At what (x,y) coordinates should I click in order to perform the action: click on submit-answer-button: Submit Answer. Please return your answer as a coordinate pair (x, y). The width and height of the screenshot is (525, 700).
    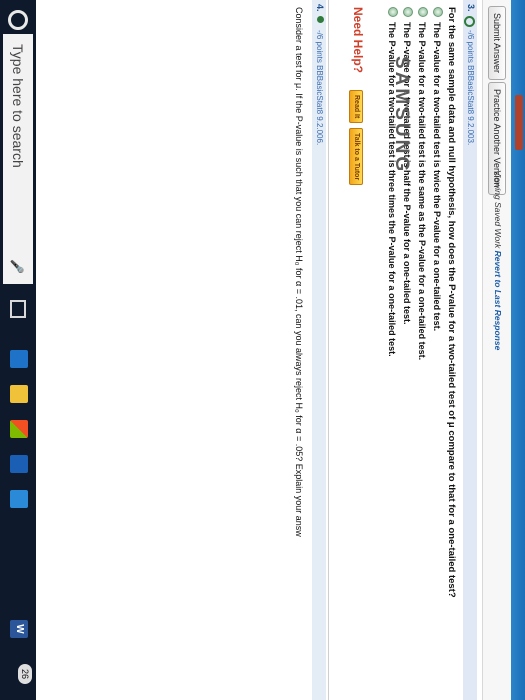
    Looking at the image, I should click on (497, 43).